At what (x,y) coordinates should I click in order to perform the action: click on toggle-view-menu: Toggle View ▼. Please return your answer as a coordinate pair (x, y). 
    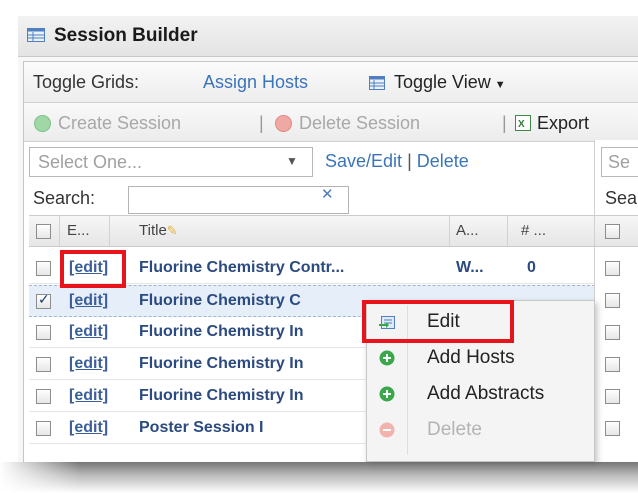
    Looking at the image, I should click on (450, 82).